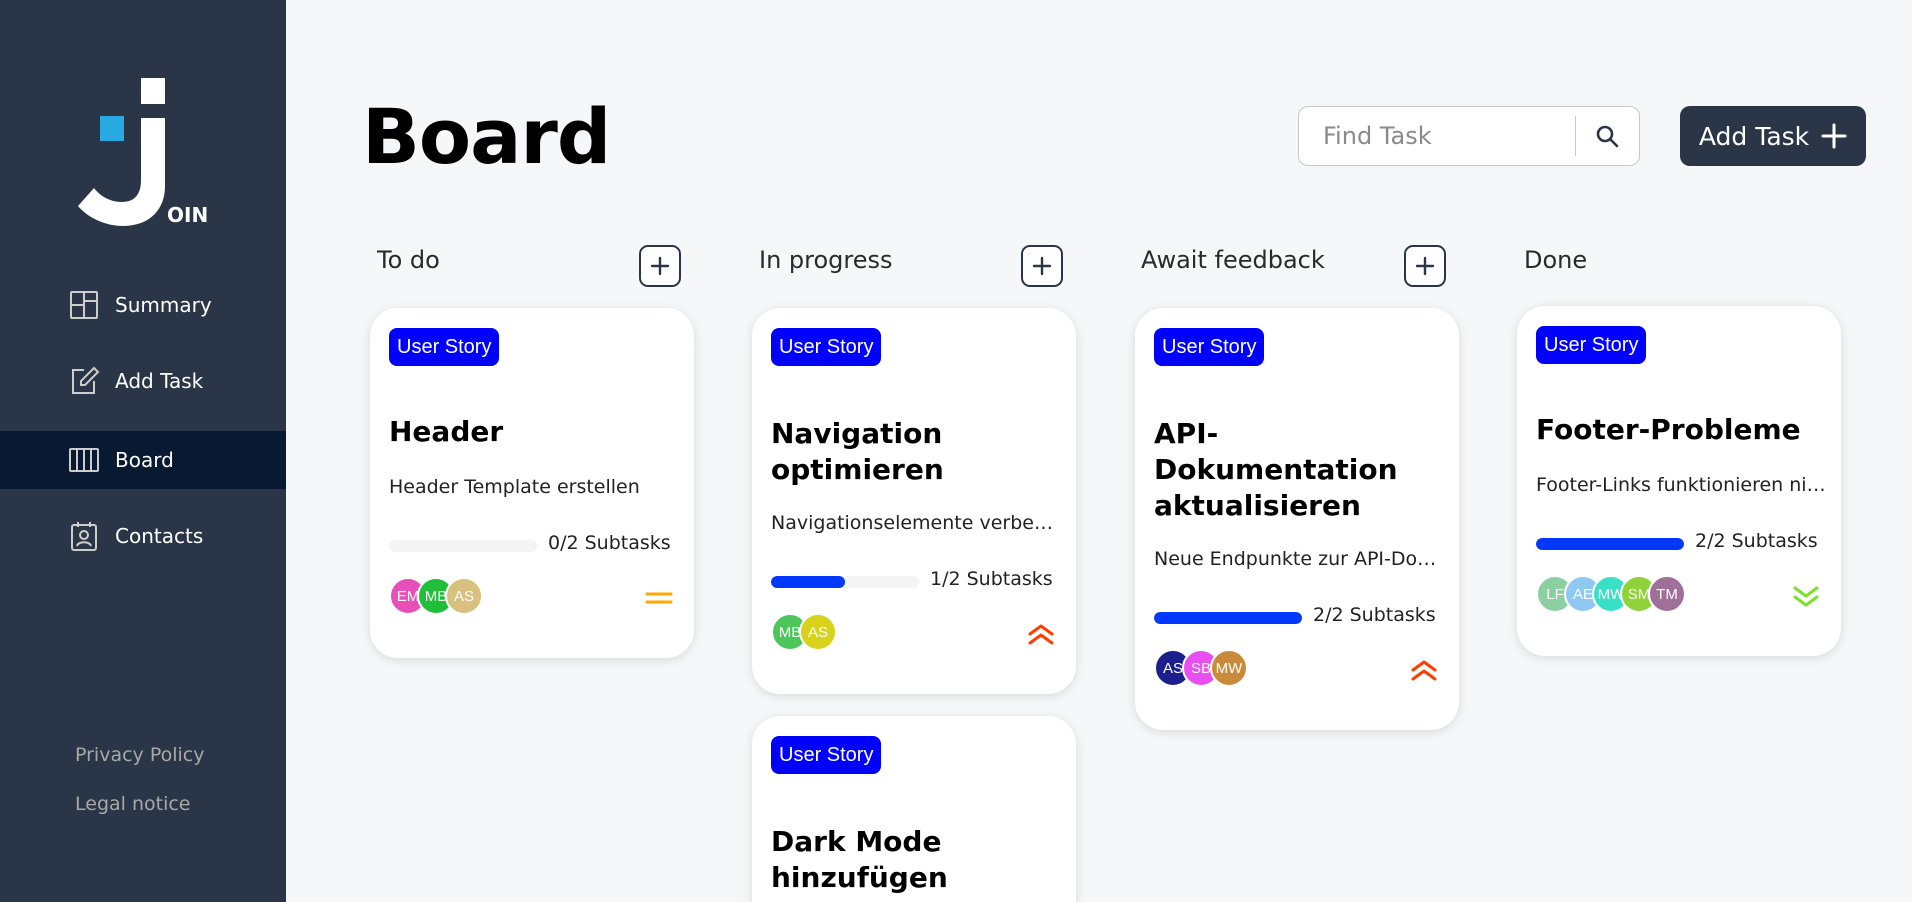 Image resolution: width=1912 pixels, height=902 pixels. I want to click on legal-notice-link: Legal notice, so click(133, 804).